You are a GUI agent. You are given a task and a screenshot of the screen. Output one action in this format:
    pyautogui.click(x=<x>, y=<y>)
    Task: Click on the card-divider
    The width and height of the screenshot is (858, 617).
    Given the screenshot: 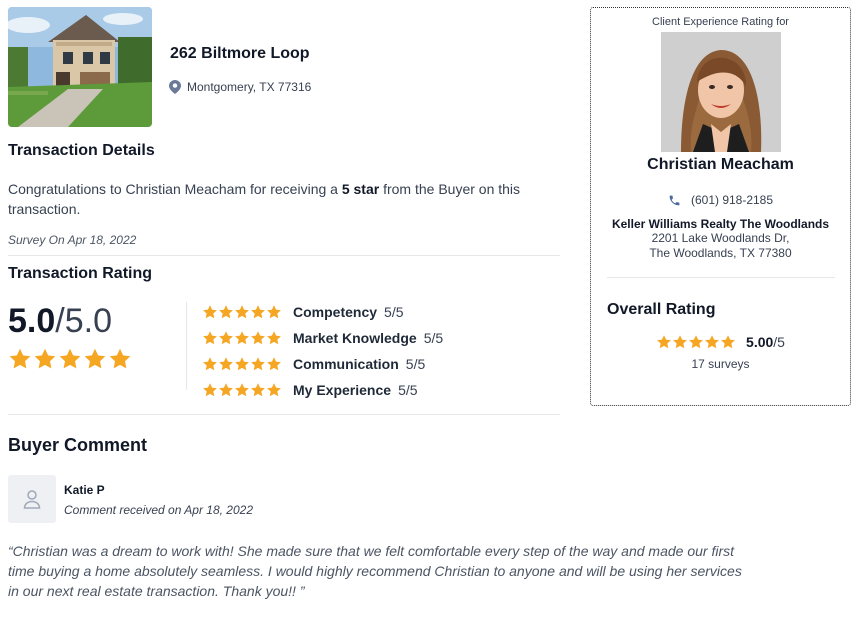 What is the action you would take?
    pyautogui.click(x=721, y=277)
    